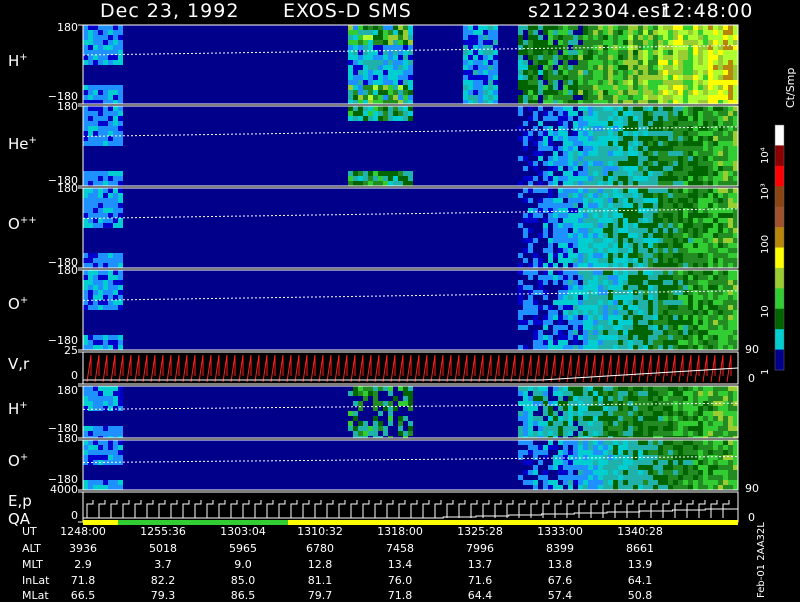 The image size is (800, 602). Describe the element at coordinates (779, 135) in the screenshot. I see `colorbar-segment` at that location.